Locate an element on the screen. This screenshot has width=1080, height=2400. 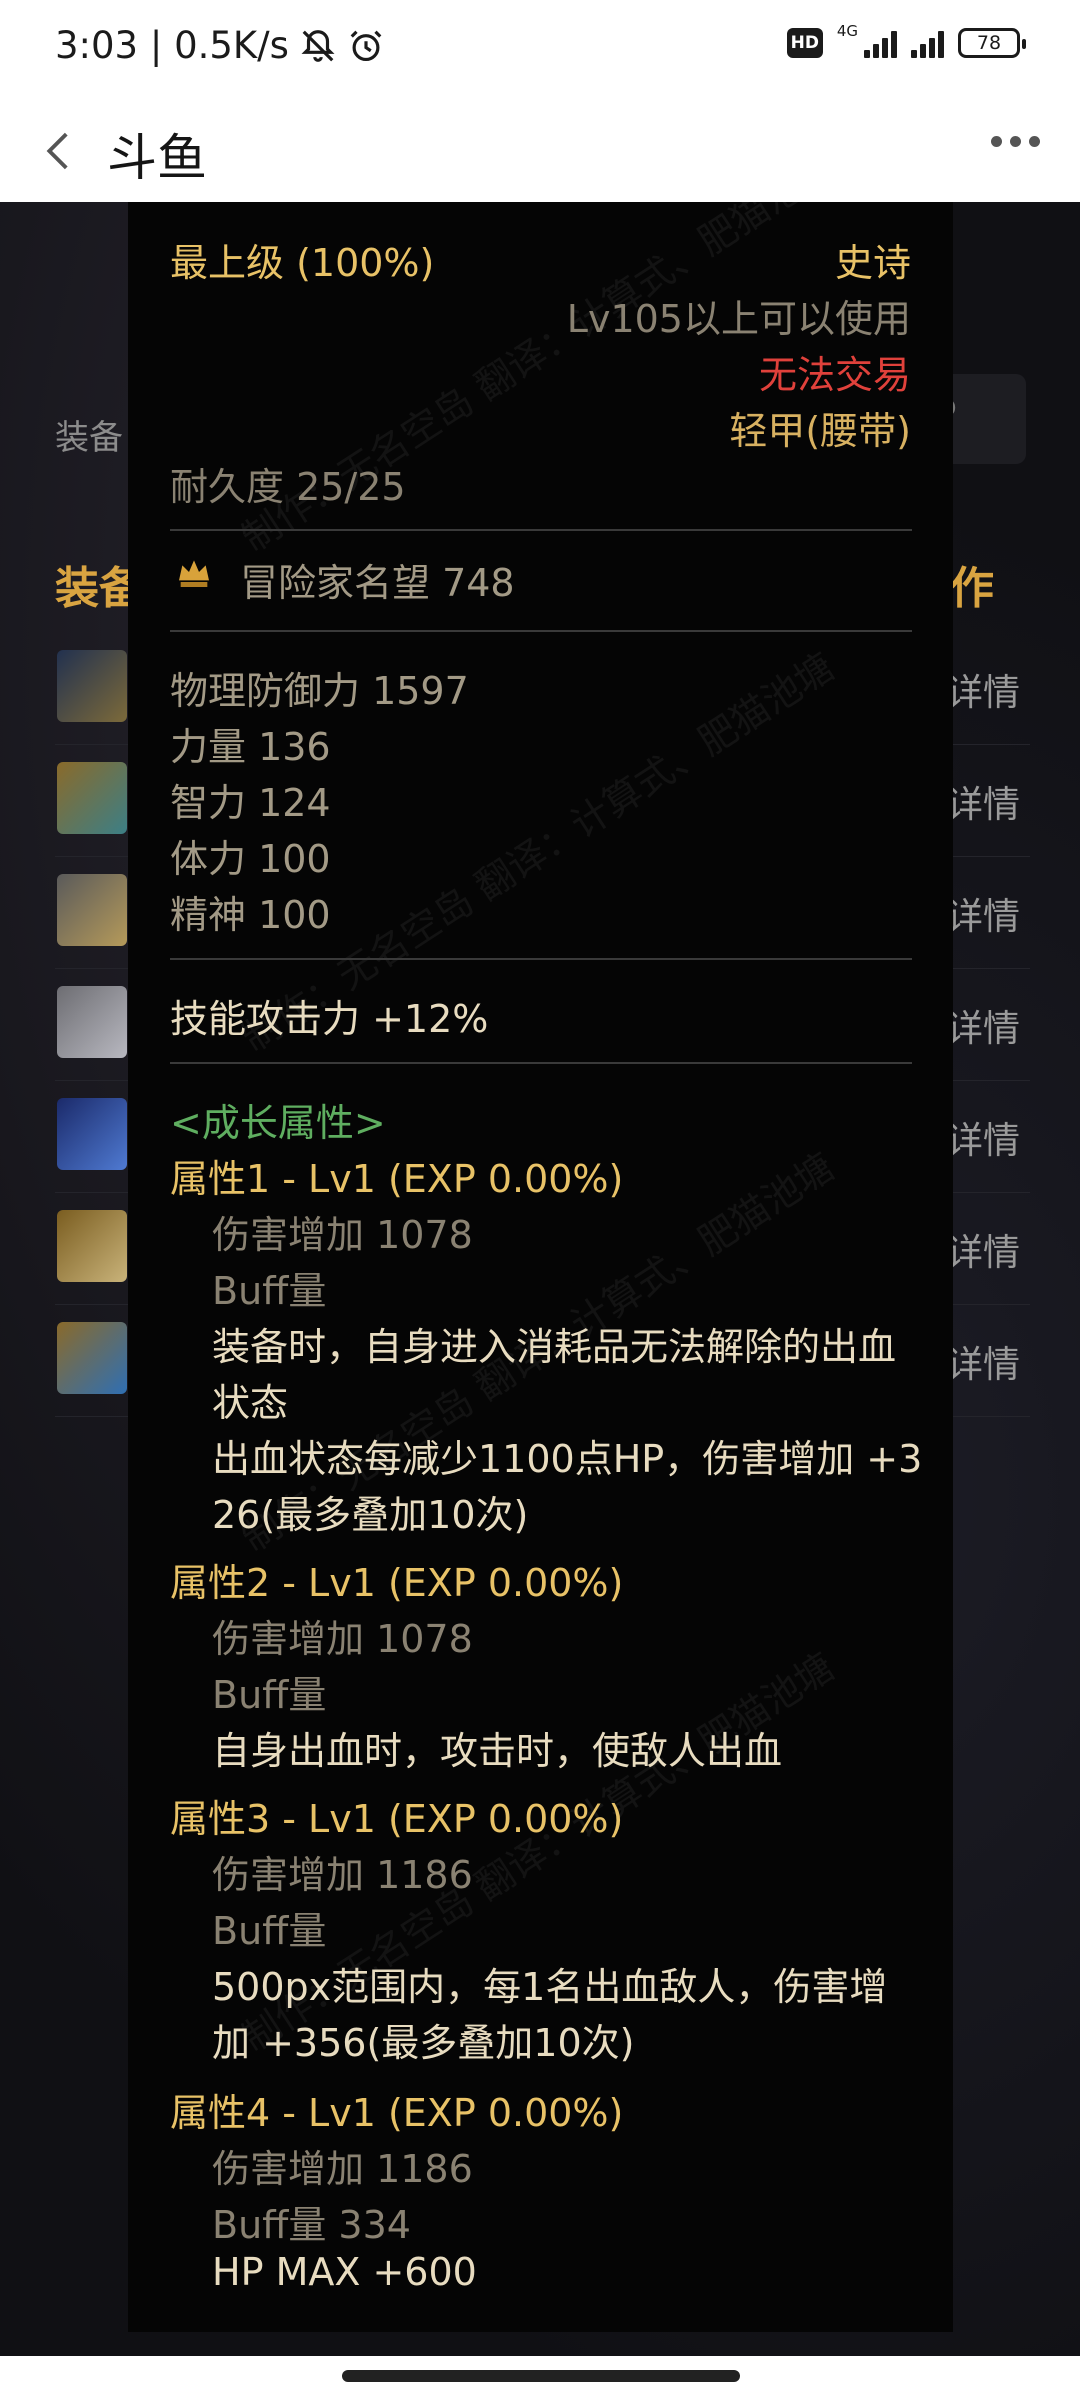
blue-ring-item-icon is located at coordinates (92, 1134).